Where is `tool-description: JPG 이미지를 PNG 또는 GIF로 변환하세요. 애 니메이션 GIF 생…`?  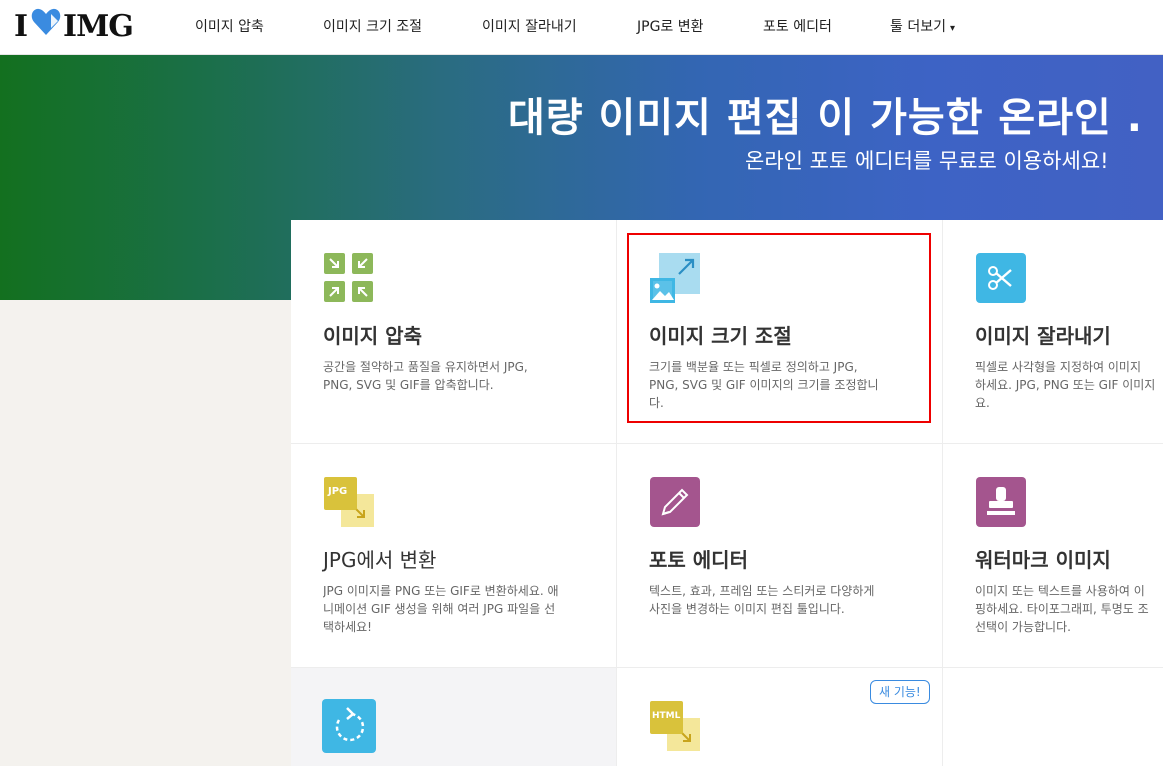
tool-description: JPG 이미지를 PNG 또는 GIF로 변환하세요. 애 니메이션 GIF 생… is located at coordinates (454, 609).